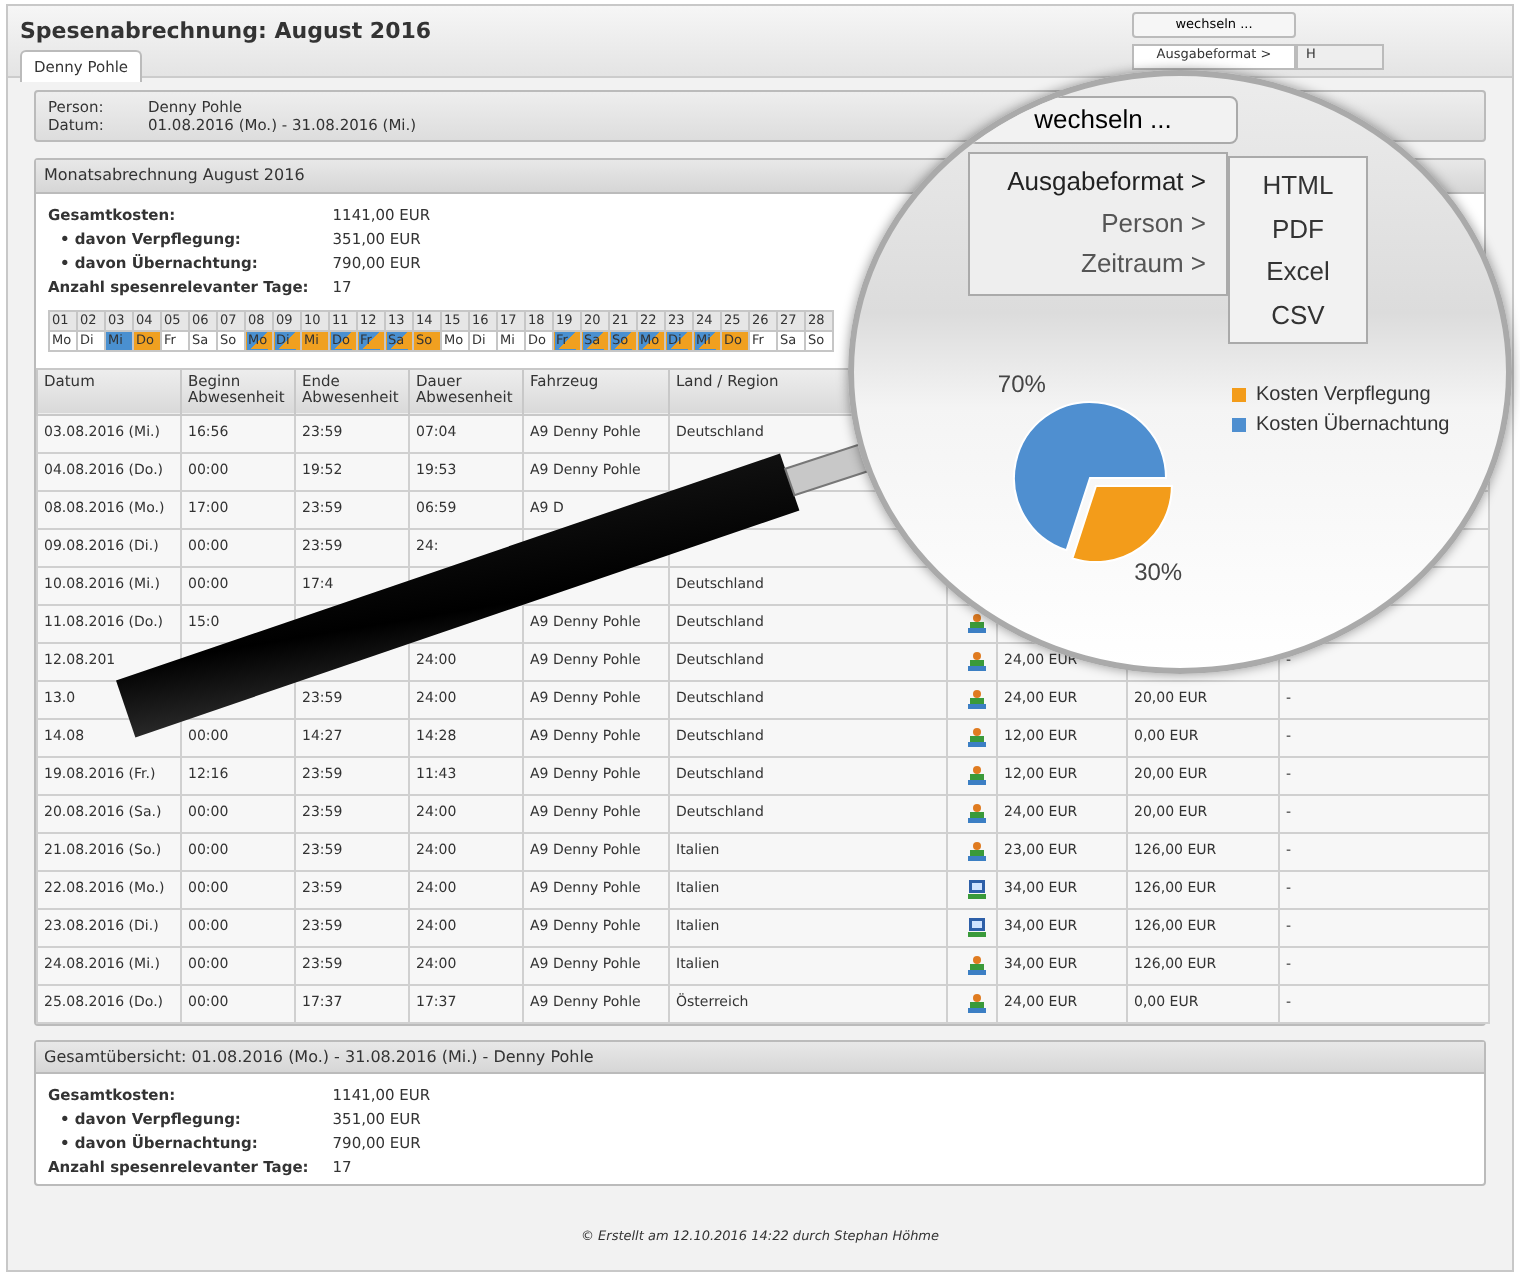 The height and width of the screenshot is (1278, 1520). I want to click on slice-label: 30%, so click(1158, 572).